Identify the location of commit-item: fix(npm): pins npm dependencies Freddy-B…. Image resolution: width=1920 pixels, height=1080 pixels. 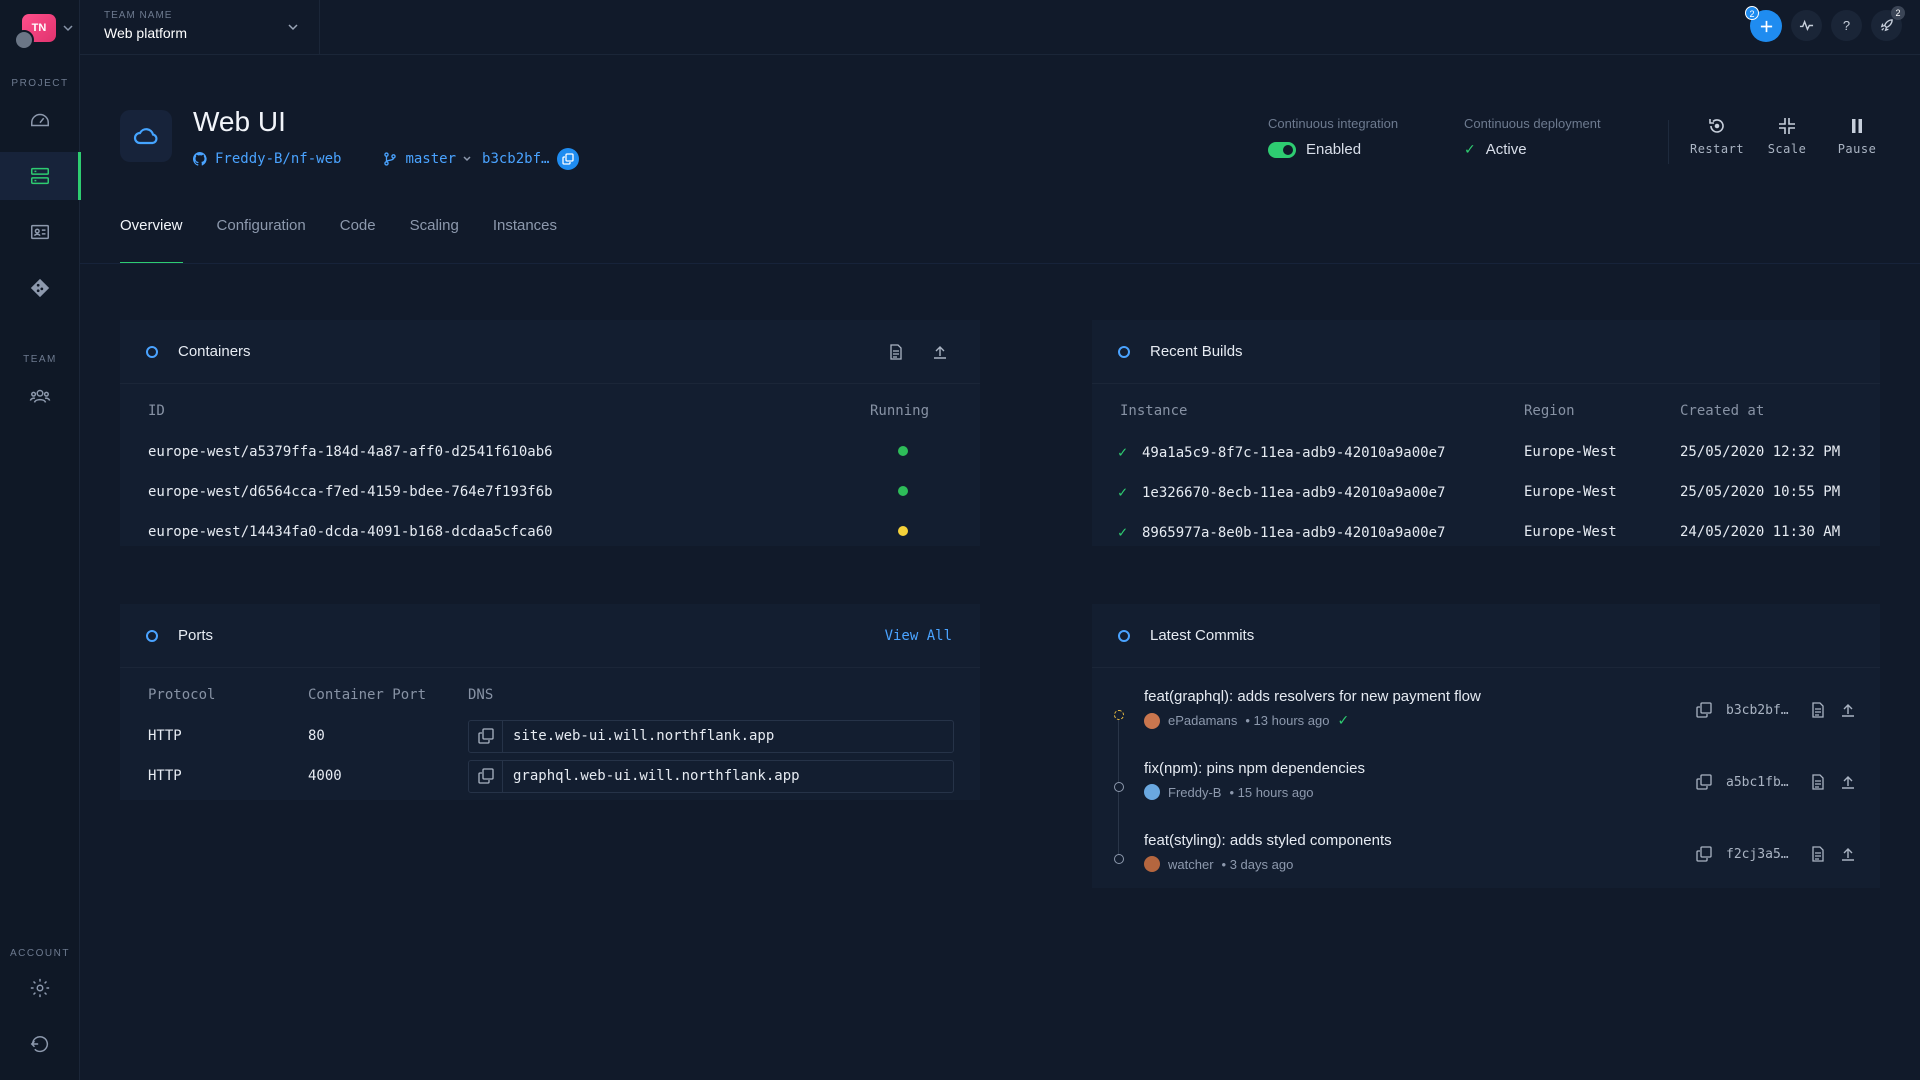
(1487, 792).